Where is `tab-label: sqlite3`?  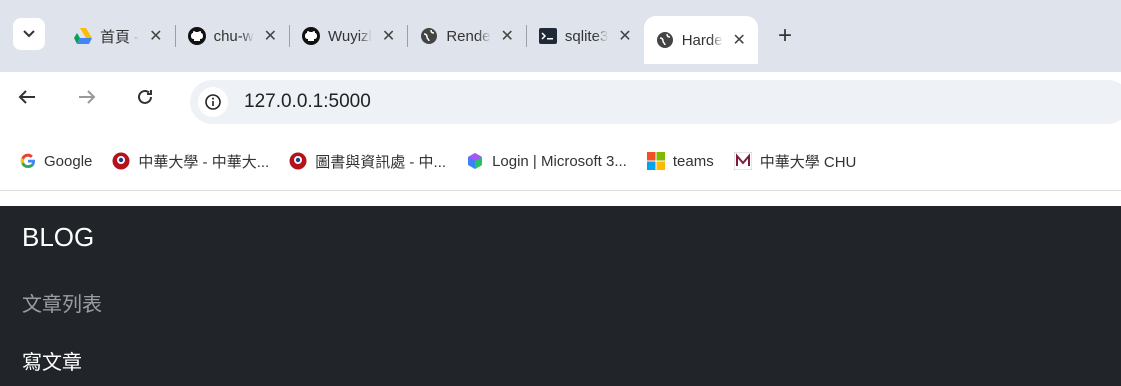
tab-label: sqlite3 is located at coordinates (586, 36).